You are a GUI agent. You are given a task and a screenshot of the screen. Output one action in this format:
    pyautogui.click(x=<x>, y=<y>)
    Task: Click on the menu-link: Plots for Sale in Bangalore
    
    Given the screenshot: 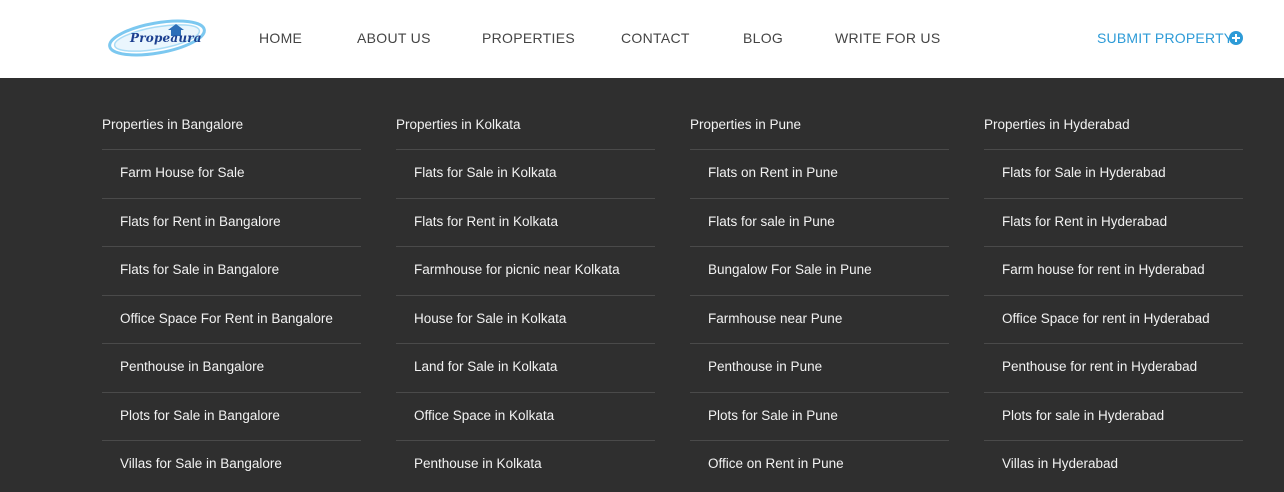 What is the action you would take?
    pyautogui.click(x=240, y=415)
    